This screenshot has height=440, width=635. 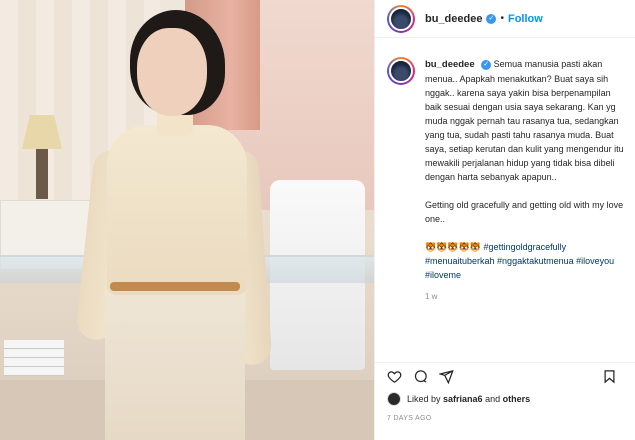 What do you see at coordinates (609, 376) in the screenshot?
I see `save-icon` at bounding box center [609, 376].